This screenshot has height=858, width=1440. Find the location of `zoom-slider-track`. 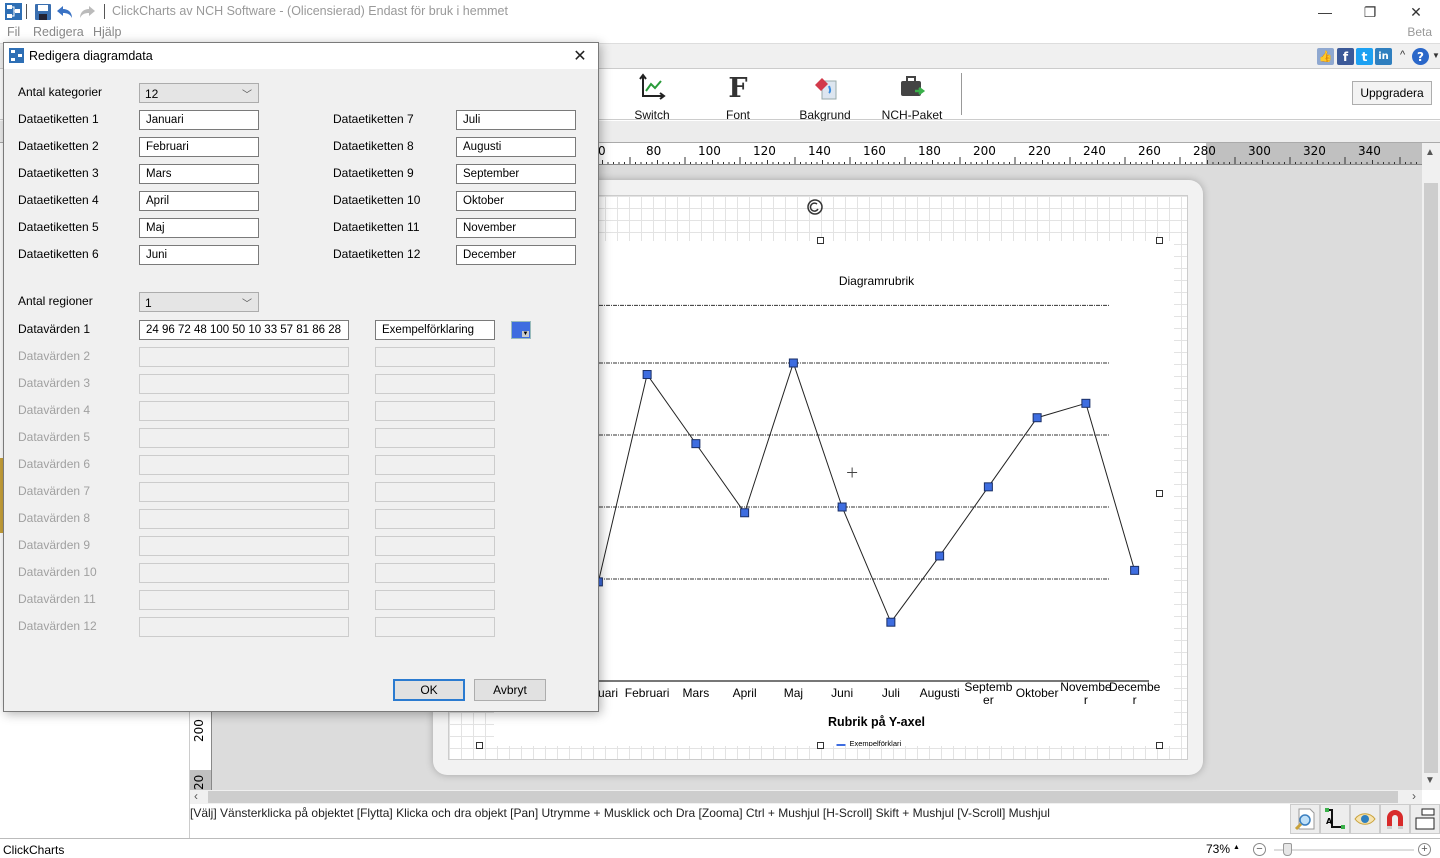

zoom-slider-track is located at coordinates (1344, 850).